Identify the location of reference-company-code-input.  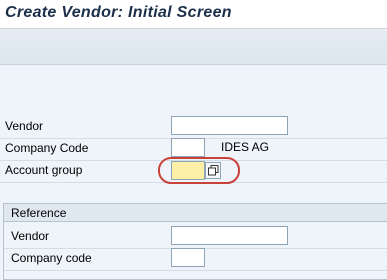
(188, 257).